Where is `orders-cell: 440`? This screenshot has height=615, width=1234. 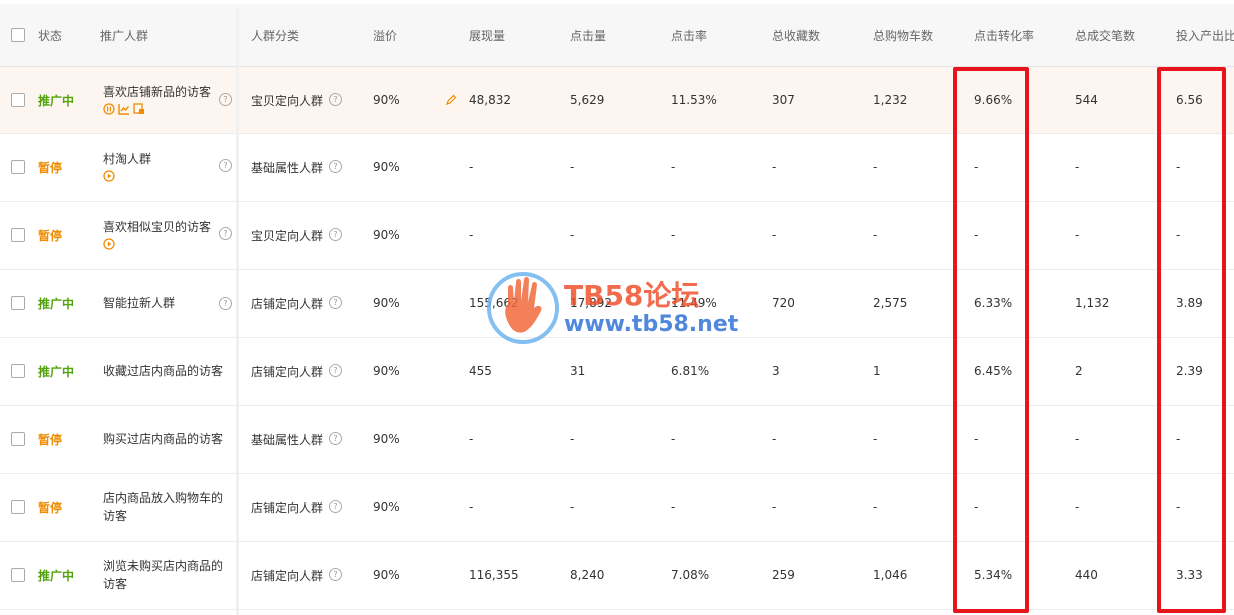
orders-cell: 440 is located at coordinates (1086, 575).